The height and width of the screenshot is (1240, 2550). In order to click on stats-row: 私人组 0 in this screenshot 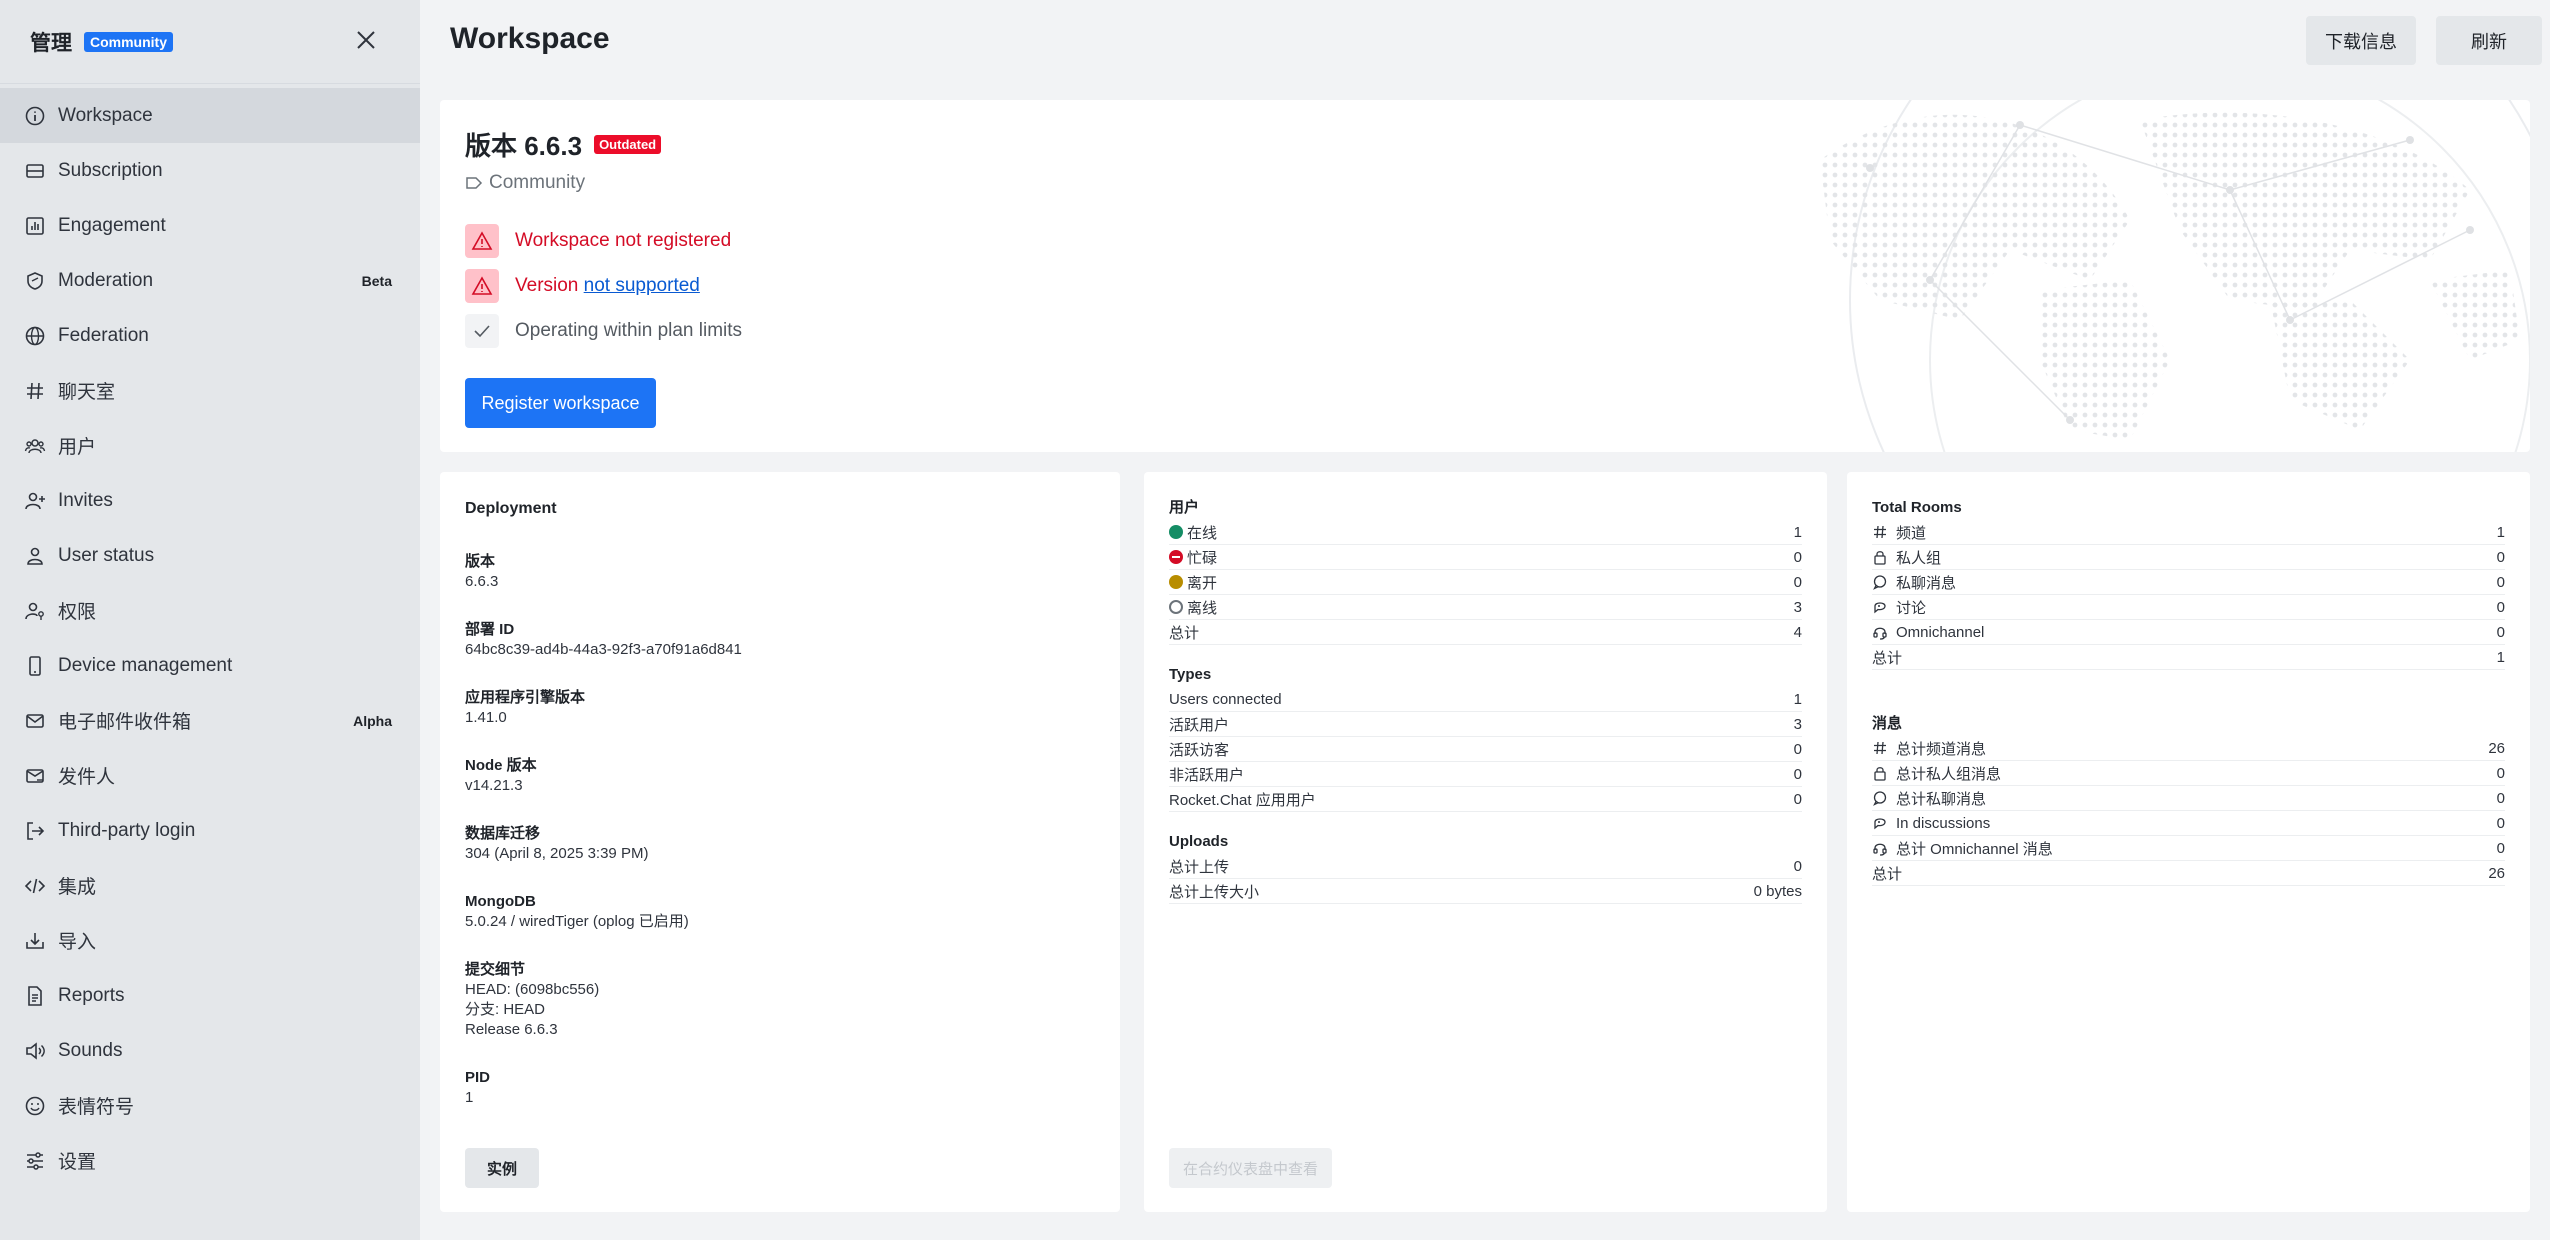, I will do `click(2188, 557)`.